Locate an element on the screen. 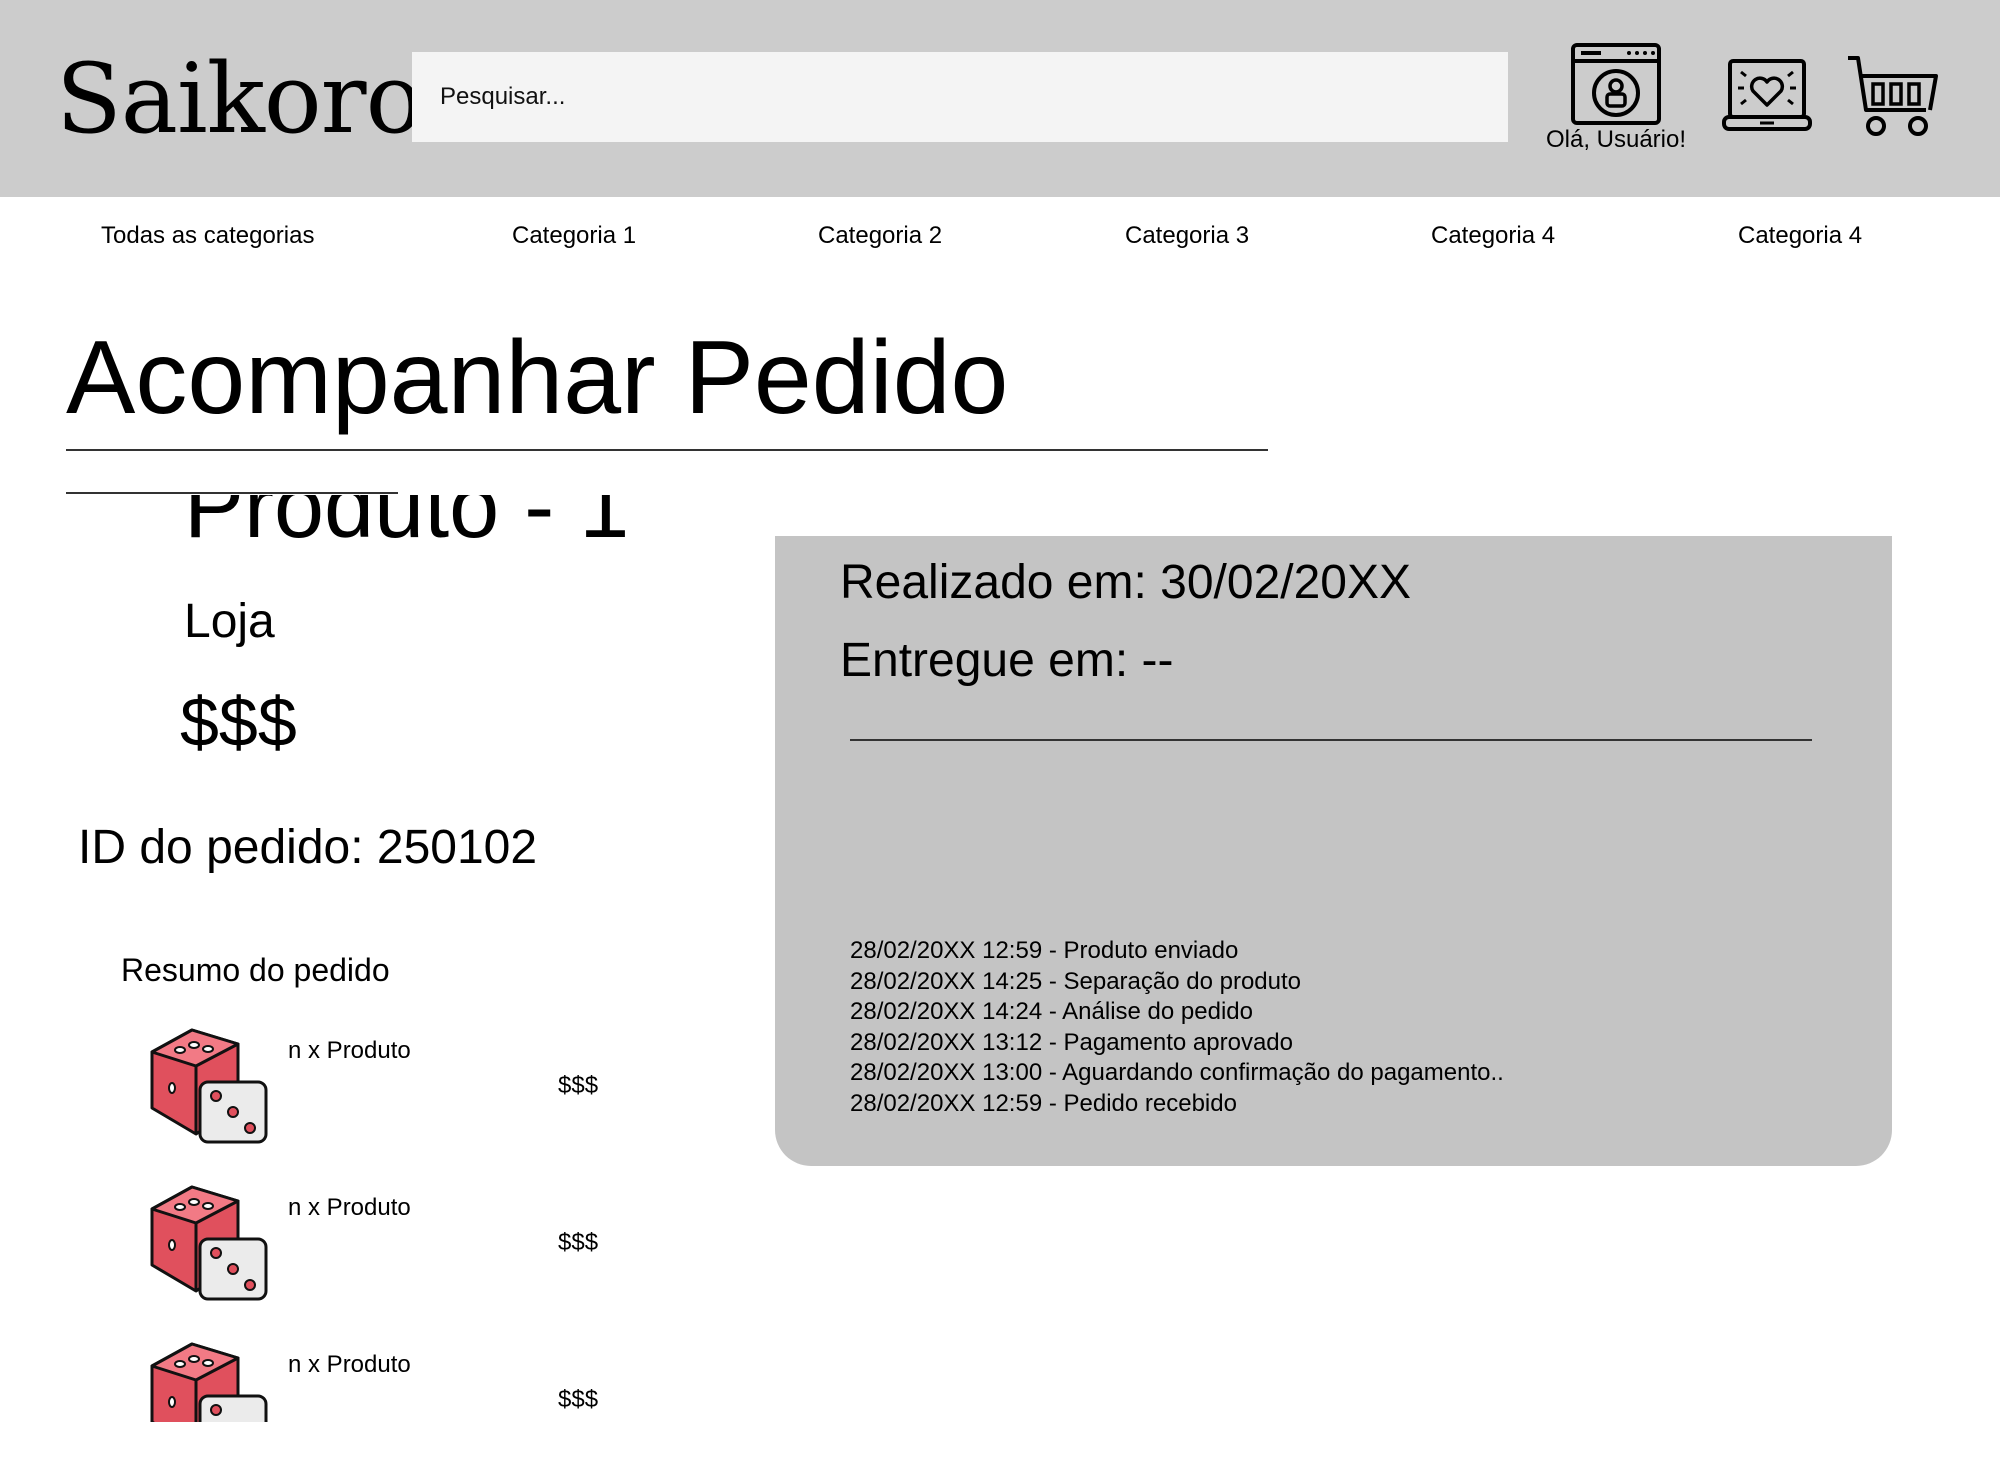 The height and width of the screenshot is (1458, 2000). order-summary-title: Resumo do pedido is located at coordinates (255, 970).